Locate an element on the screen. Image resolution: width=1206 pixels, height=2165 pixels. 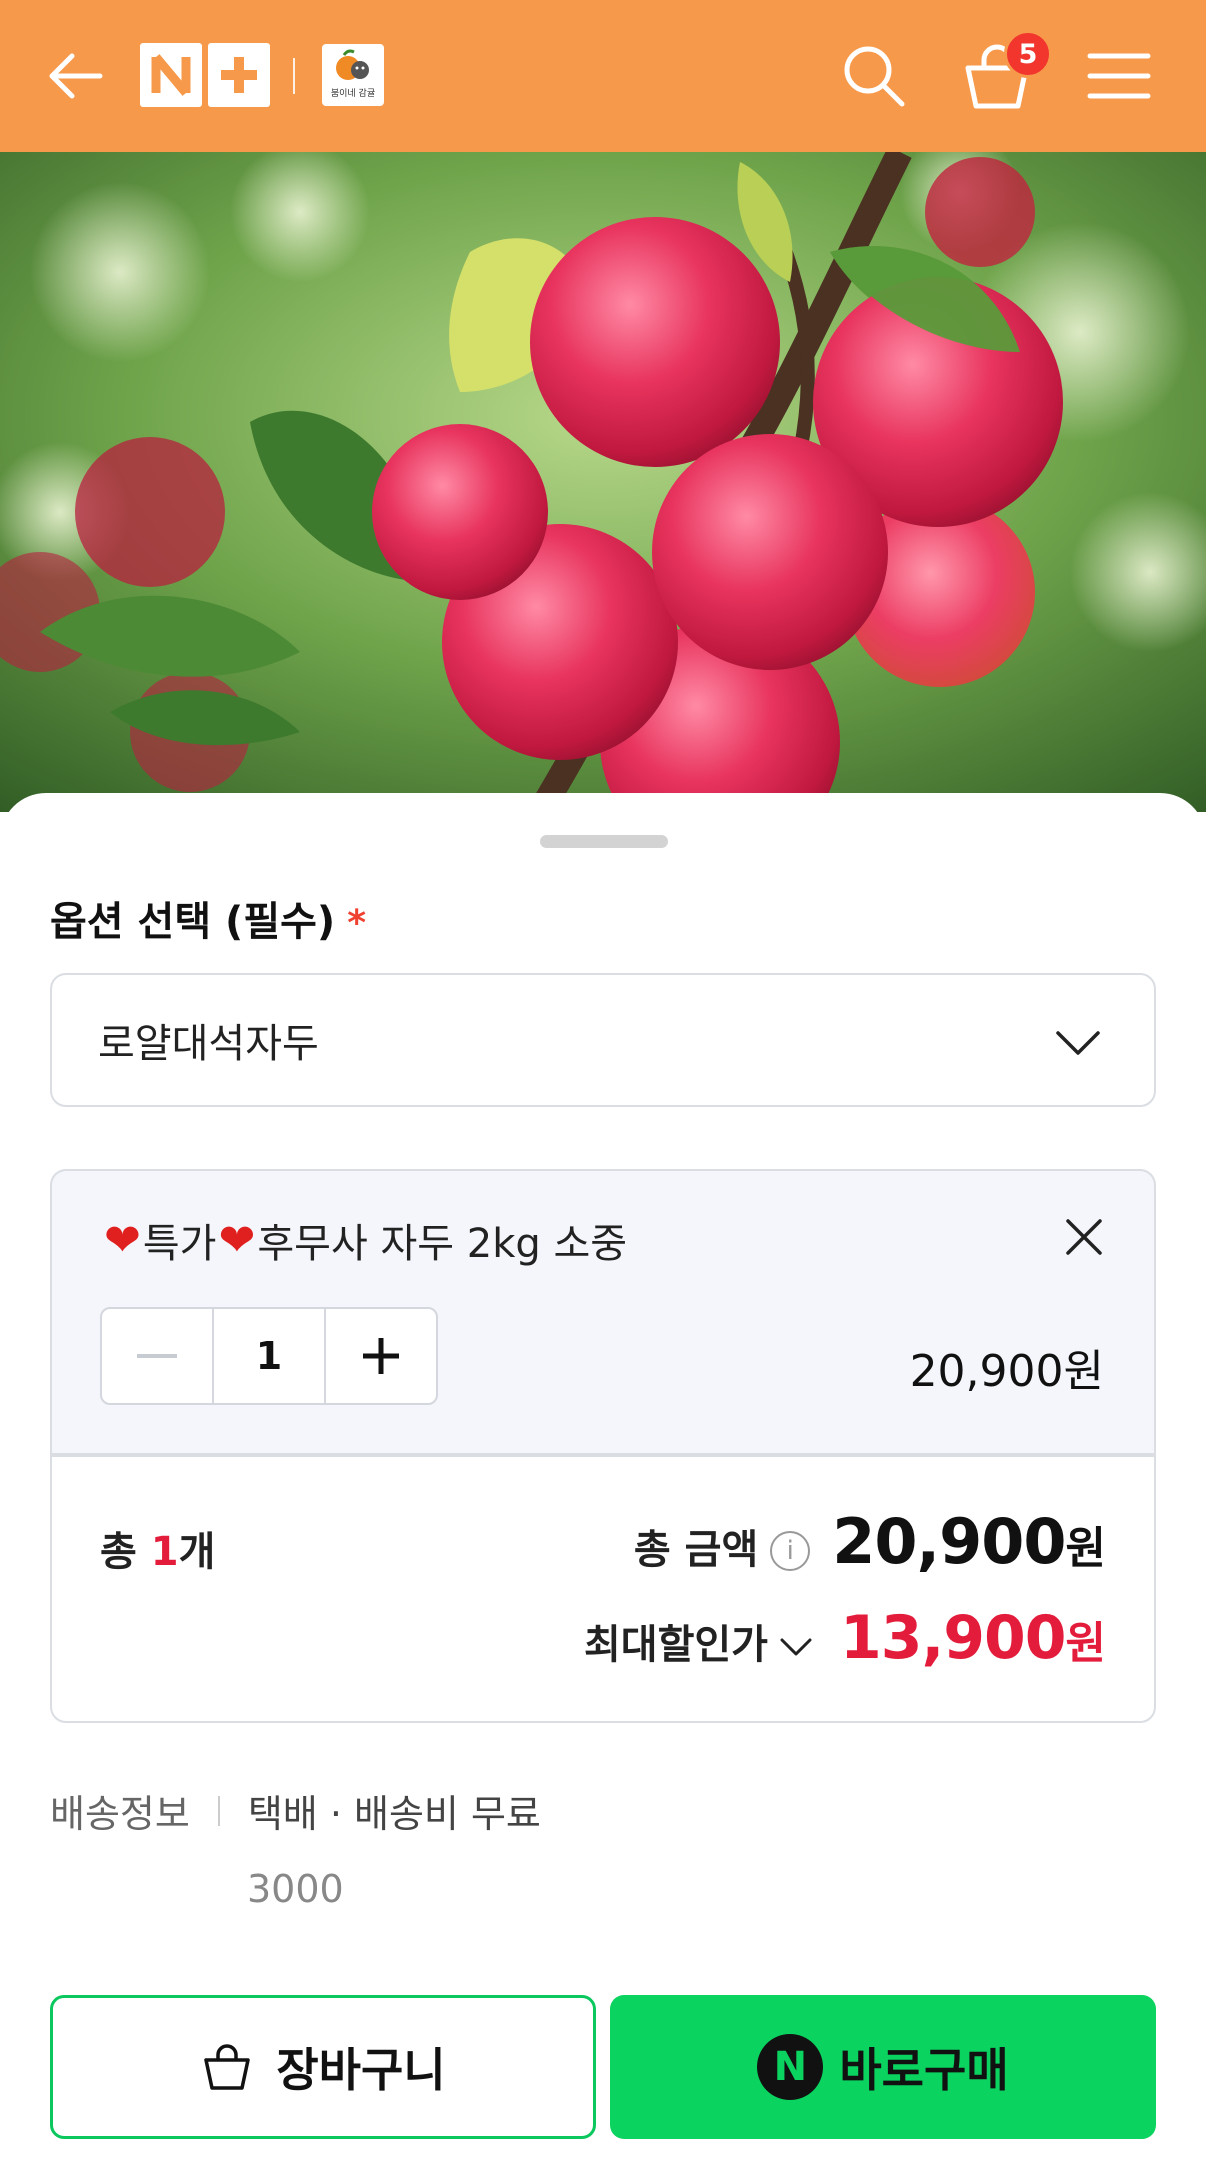
quantity-value: 1 is located at coordinates (269, 1356).